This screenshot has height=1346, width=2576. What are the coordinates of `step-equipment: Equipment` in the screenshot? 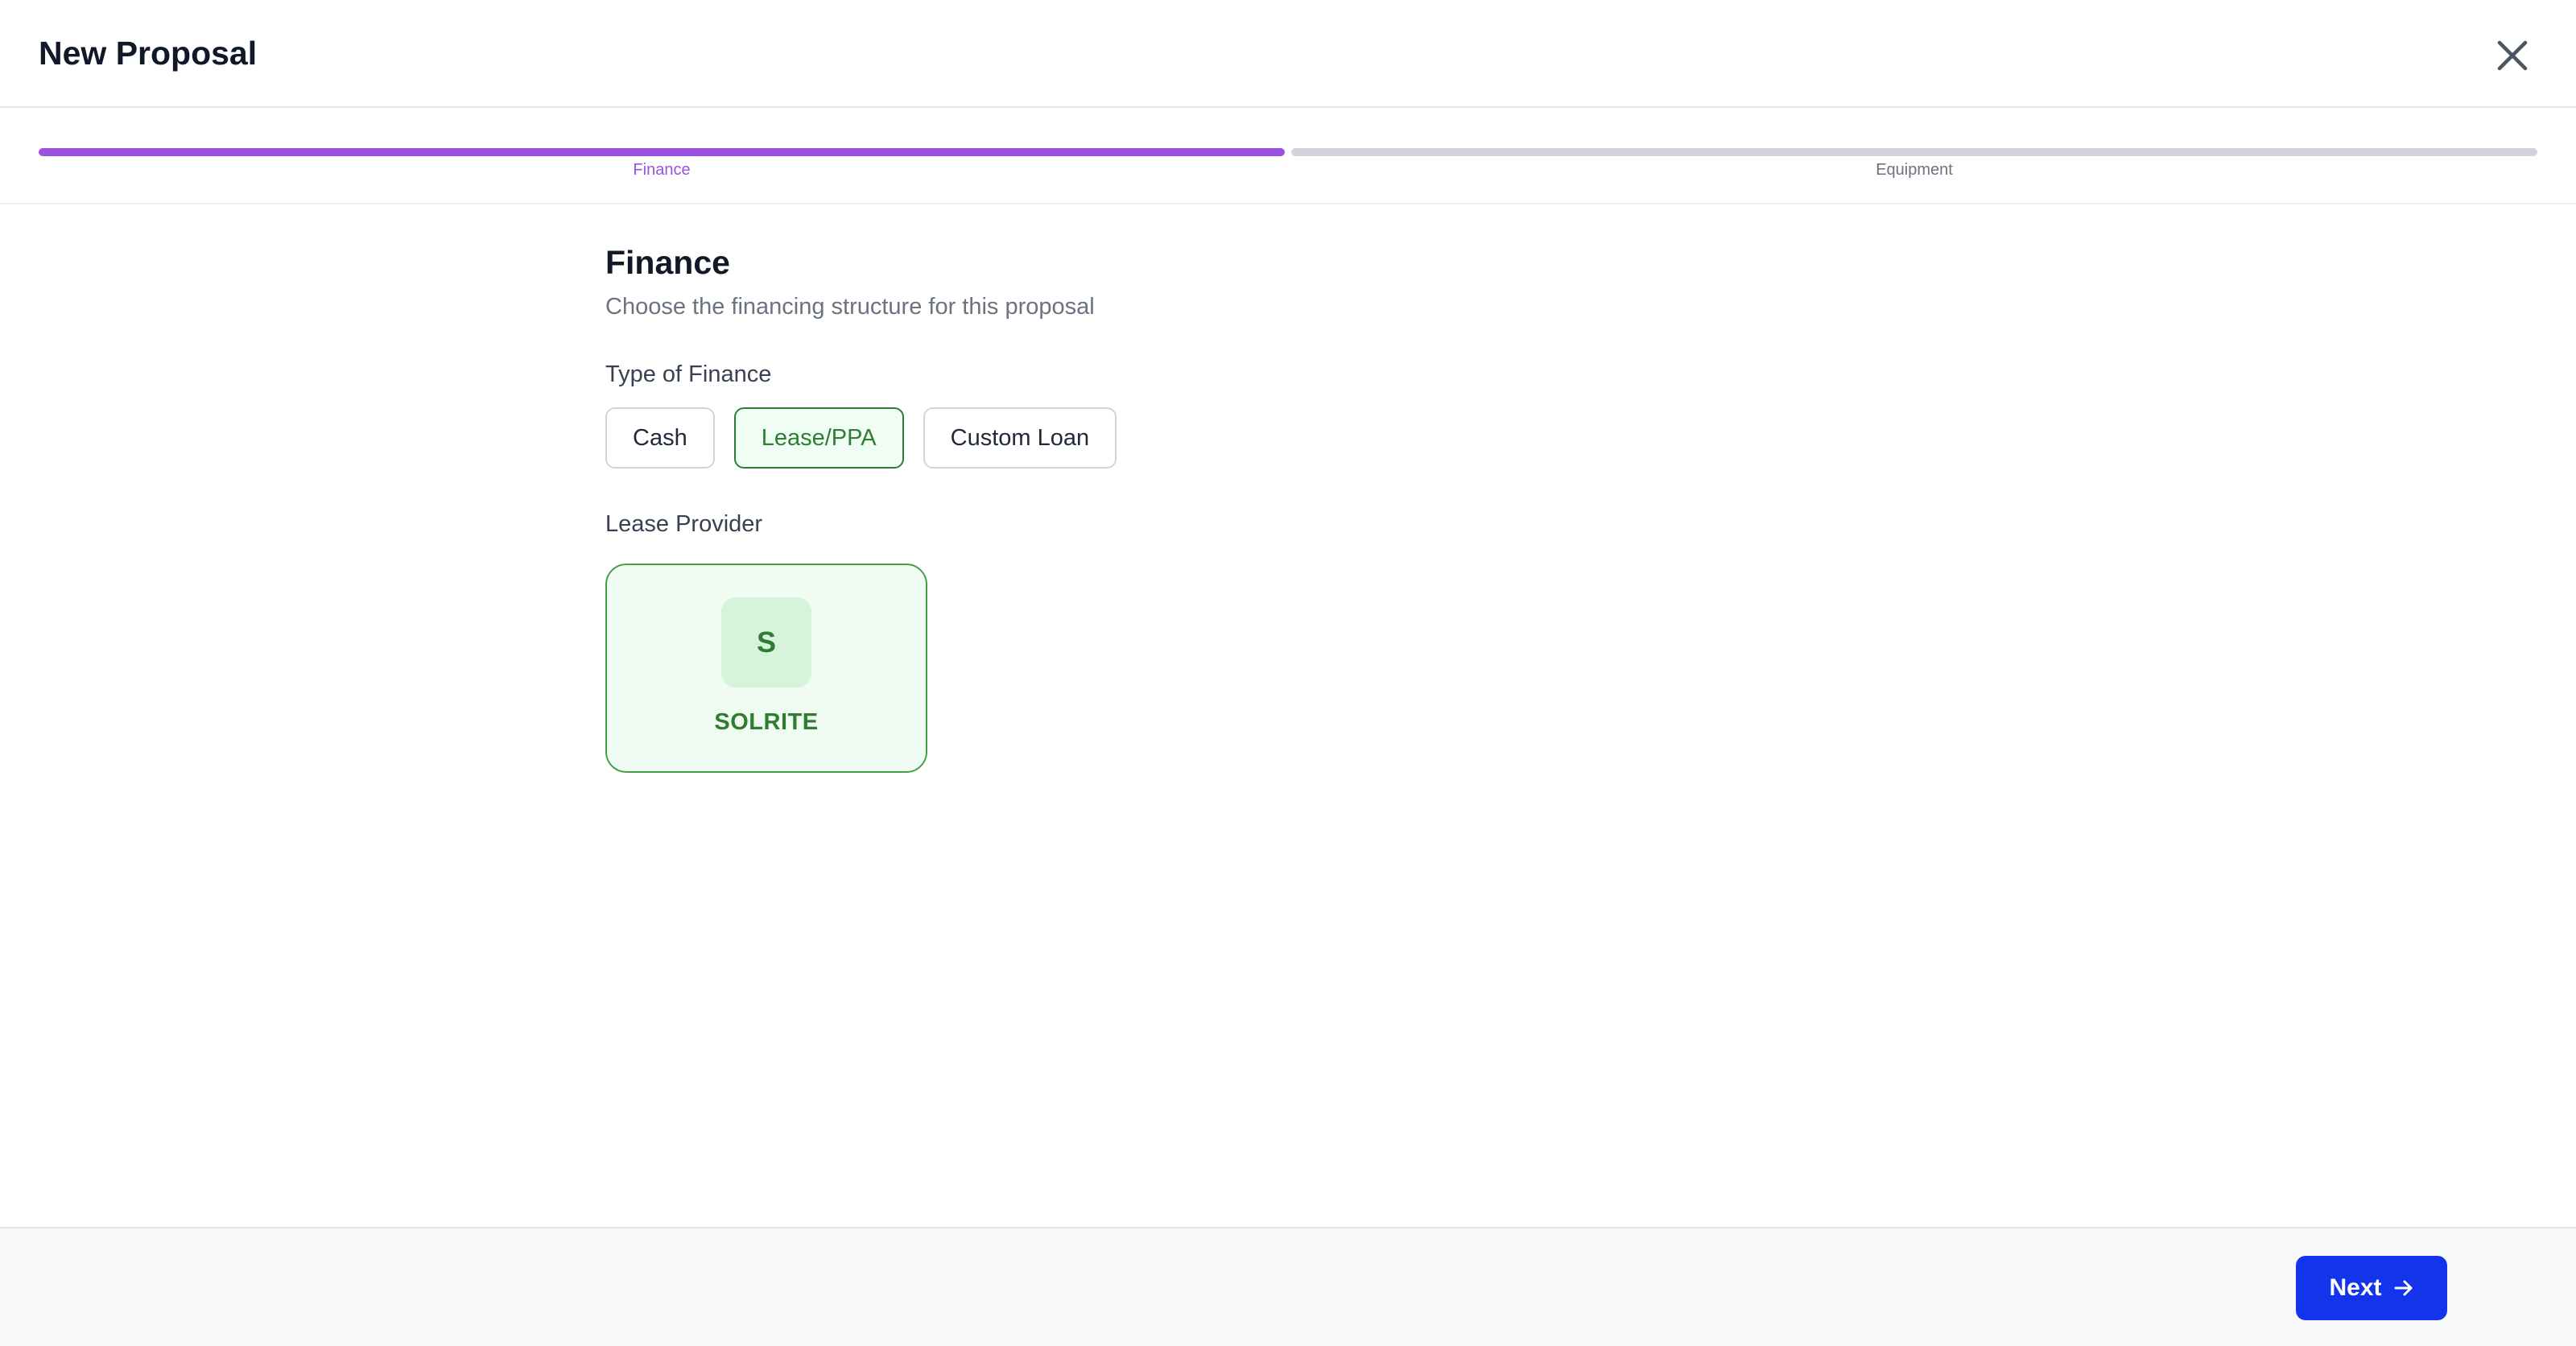 It's located at (1914, 172).